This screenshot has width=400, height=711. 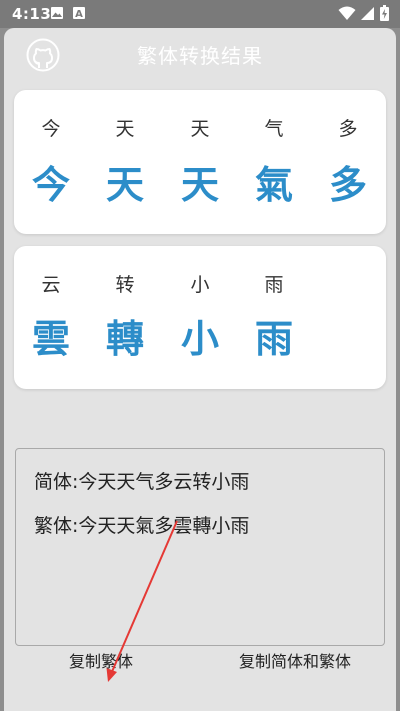 I want to click on image-icon, so click(x=57, y=13).